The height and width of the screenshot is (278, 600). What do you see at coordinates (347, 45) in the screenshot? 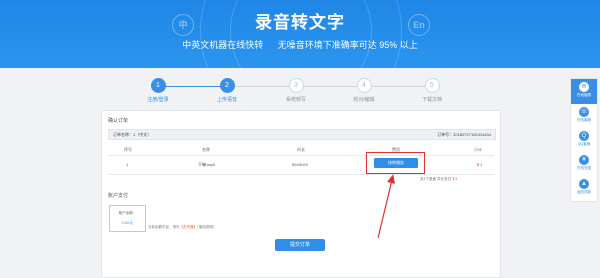
I see `subtitle-right: 无噪音环境下准确率可达 95% 以上` at bounding box center [347, 45].